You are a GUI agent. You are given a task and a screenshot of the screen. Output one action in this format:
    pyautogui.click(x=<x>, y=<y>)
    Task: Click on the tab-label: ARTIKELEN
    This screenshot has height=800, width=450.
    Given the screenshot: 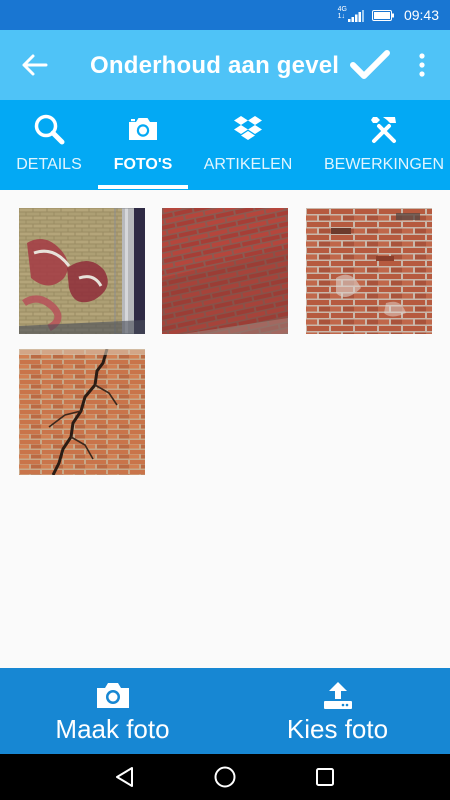 What is the action you would take?
    pyautogui.click(x=248, y=164)
    